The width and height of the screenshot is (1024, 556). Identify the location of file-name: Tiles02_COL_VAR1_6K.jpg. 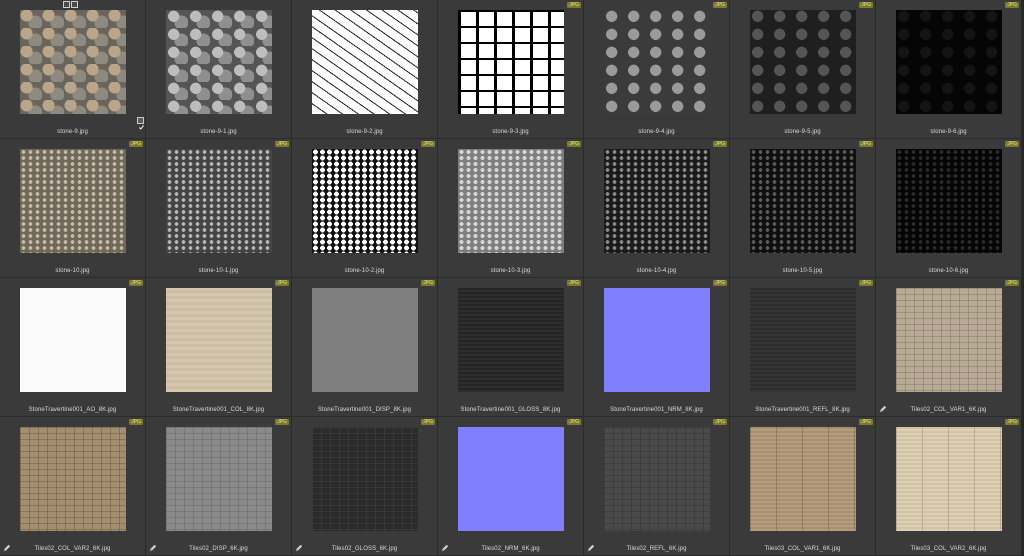
(948, 410).